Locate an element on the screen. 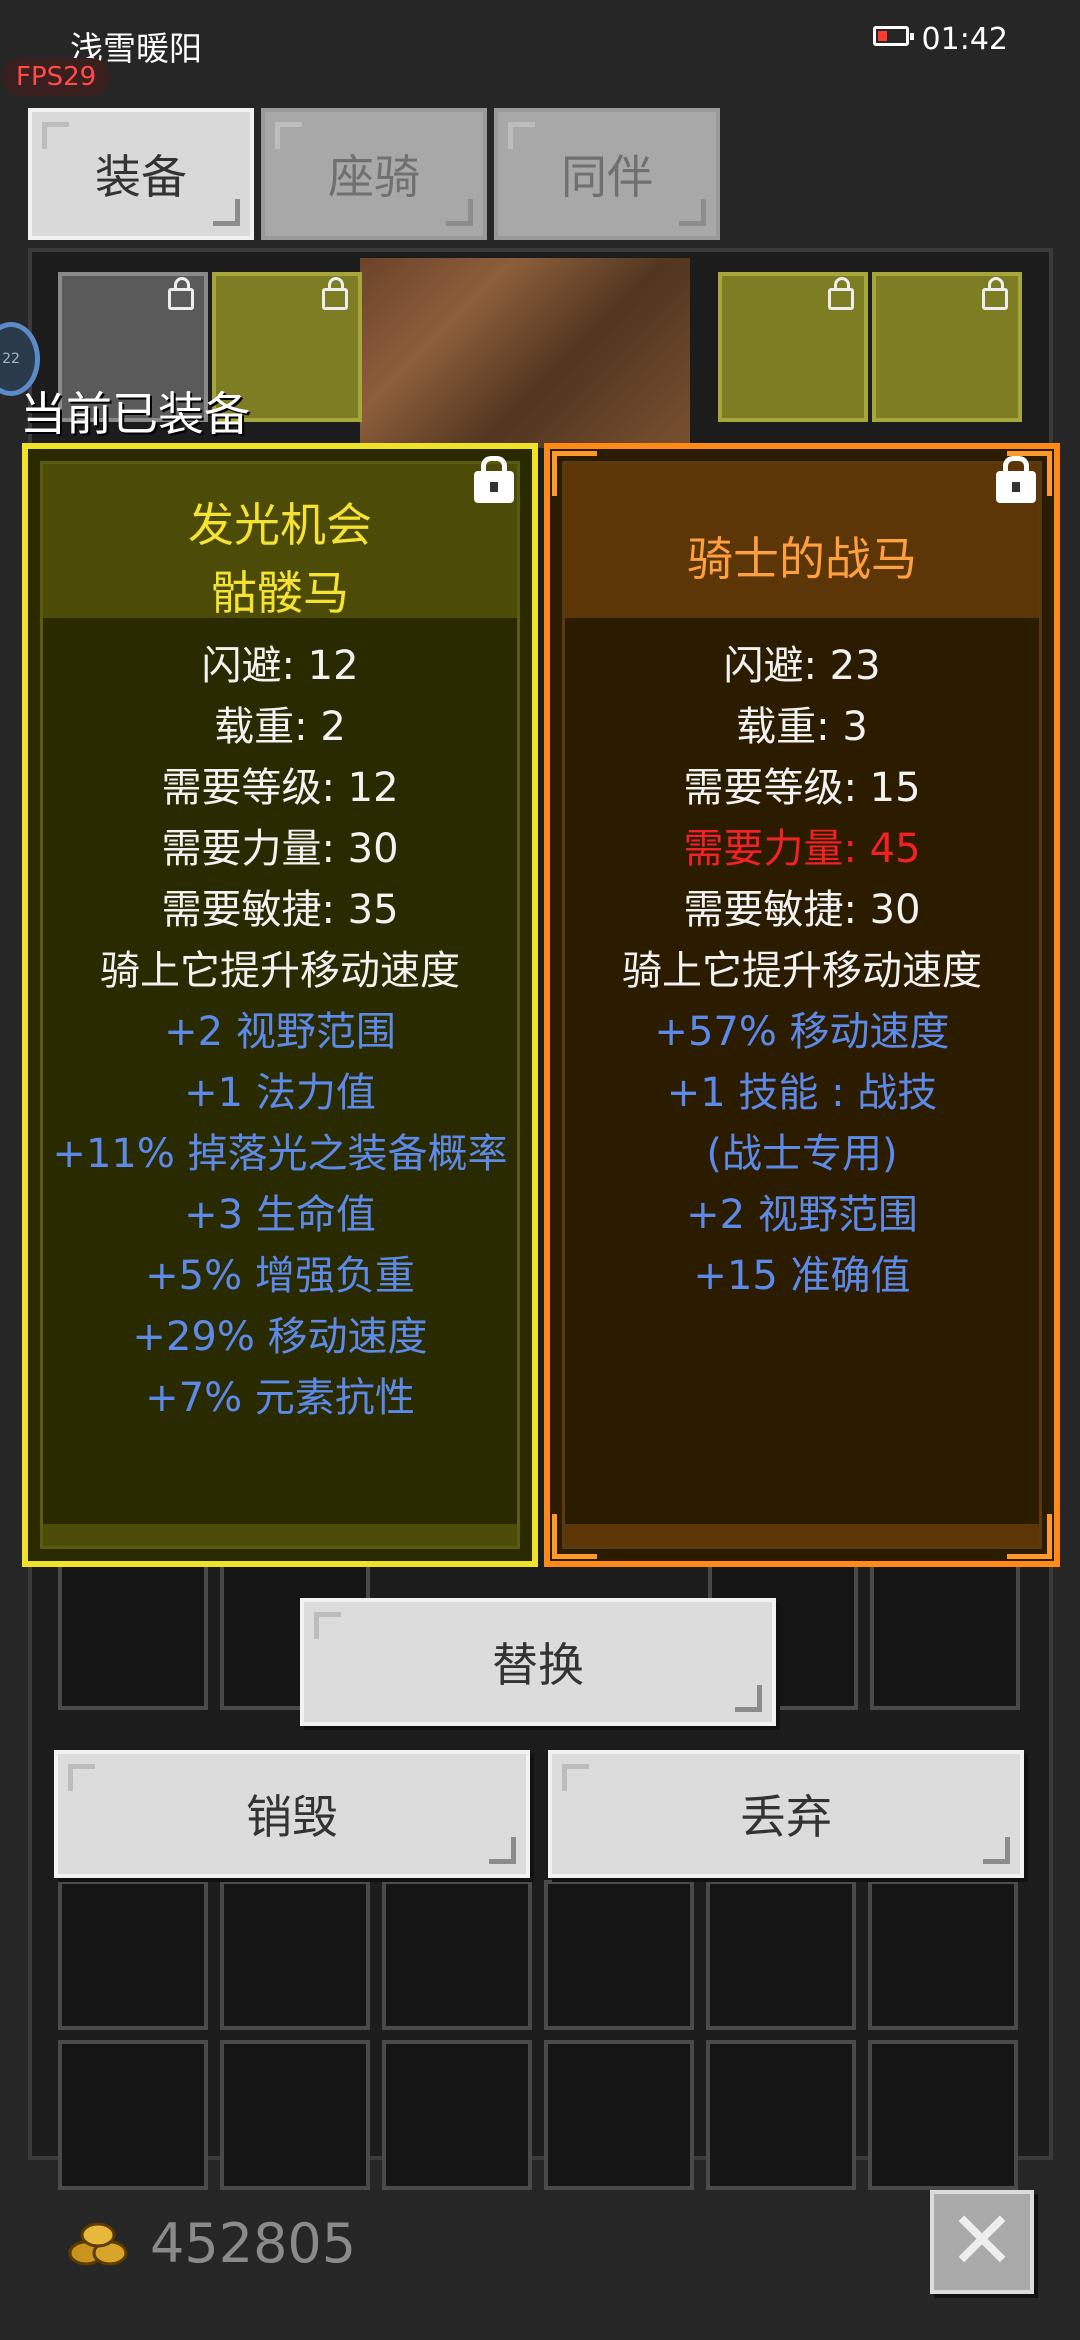  section-label: 当前已装备 is located at coordinates (135, 414).